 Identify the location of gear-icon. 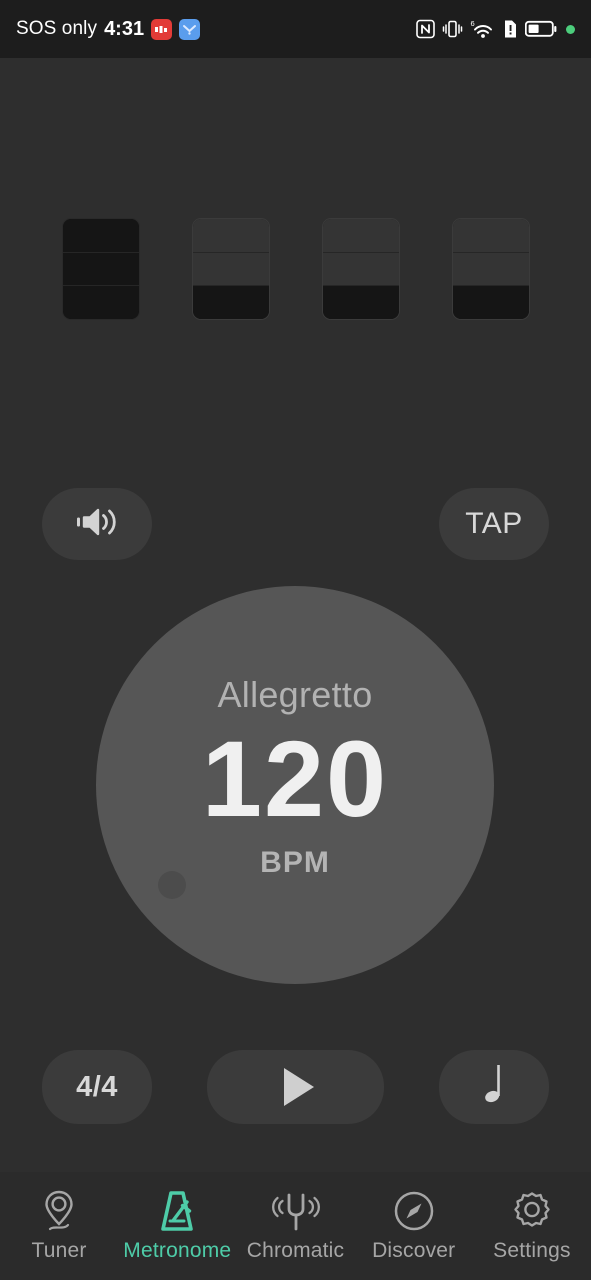
(532, 1211).